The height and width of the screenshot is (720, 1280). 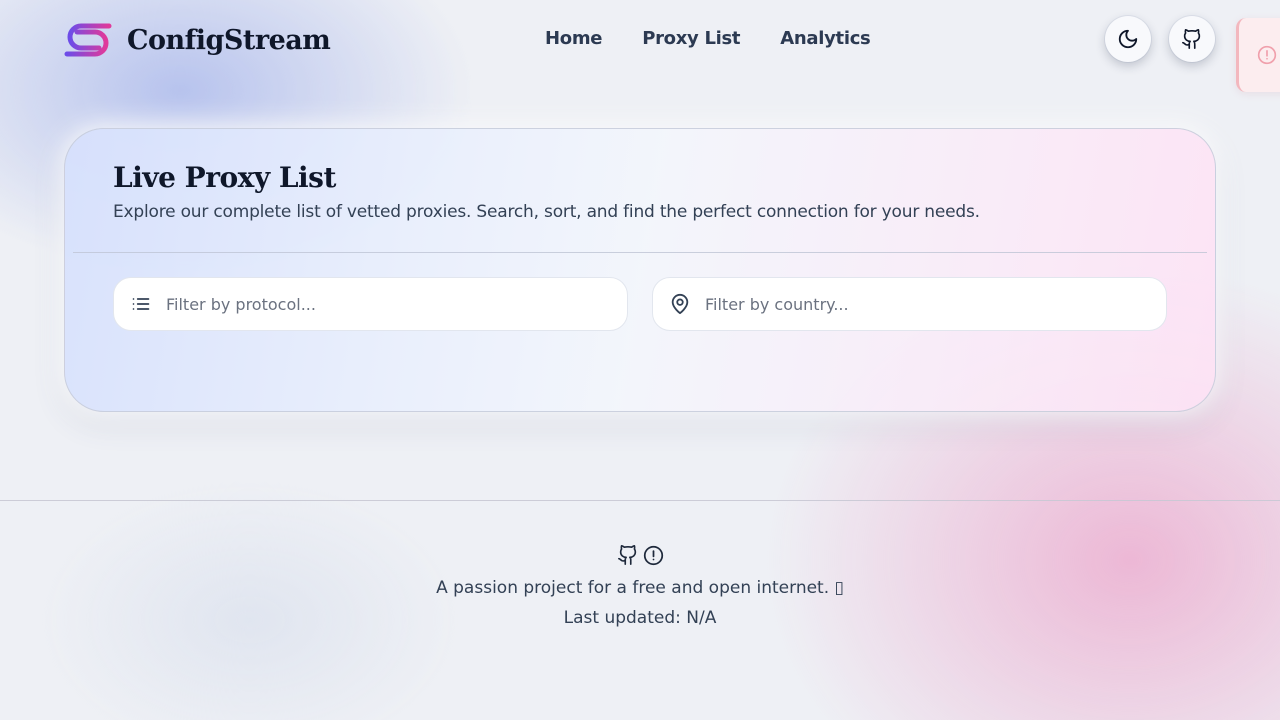 I want to click on site-header: ConfigStream Home Proxy List Analytics, so click(x=640, y=46).